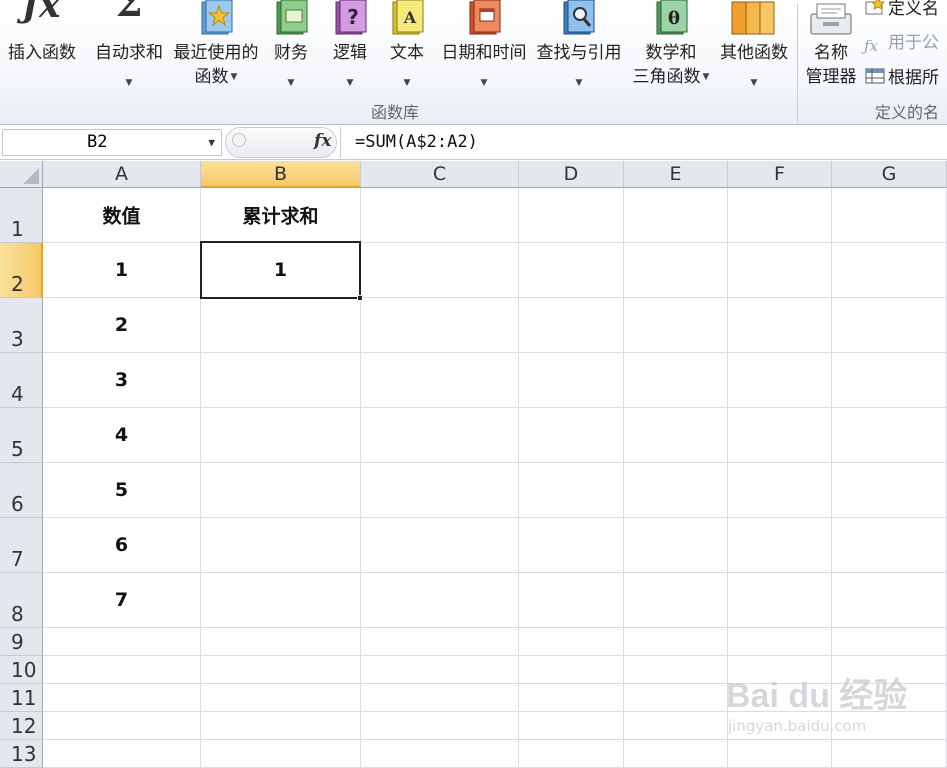 The width and height of the screenshot is (947, 768). Describe the element at coordinates (281, 670) in the screenshot. I see `cell-b10` at that location.